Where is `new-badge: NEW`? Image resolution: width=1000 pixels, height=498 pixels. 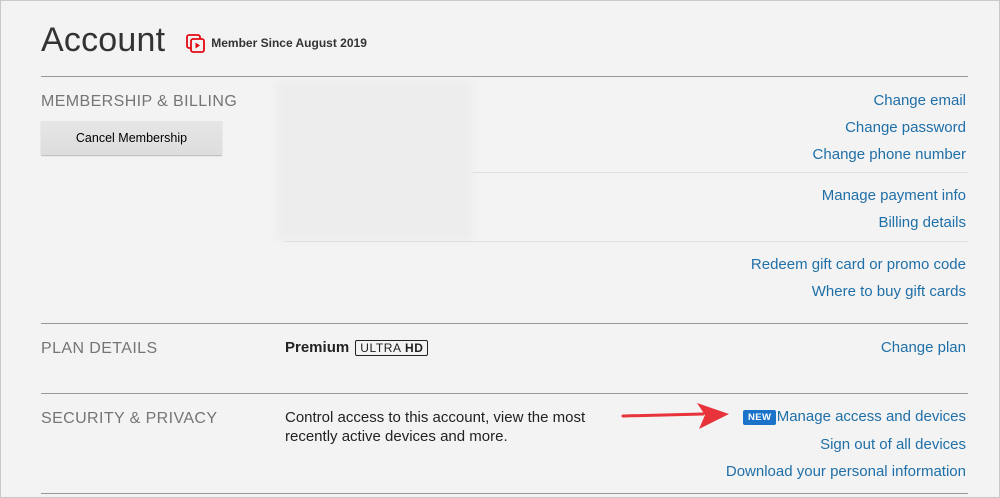
new-badge: NEW is located at coordinates (760, 417).